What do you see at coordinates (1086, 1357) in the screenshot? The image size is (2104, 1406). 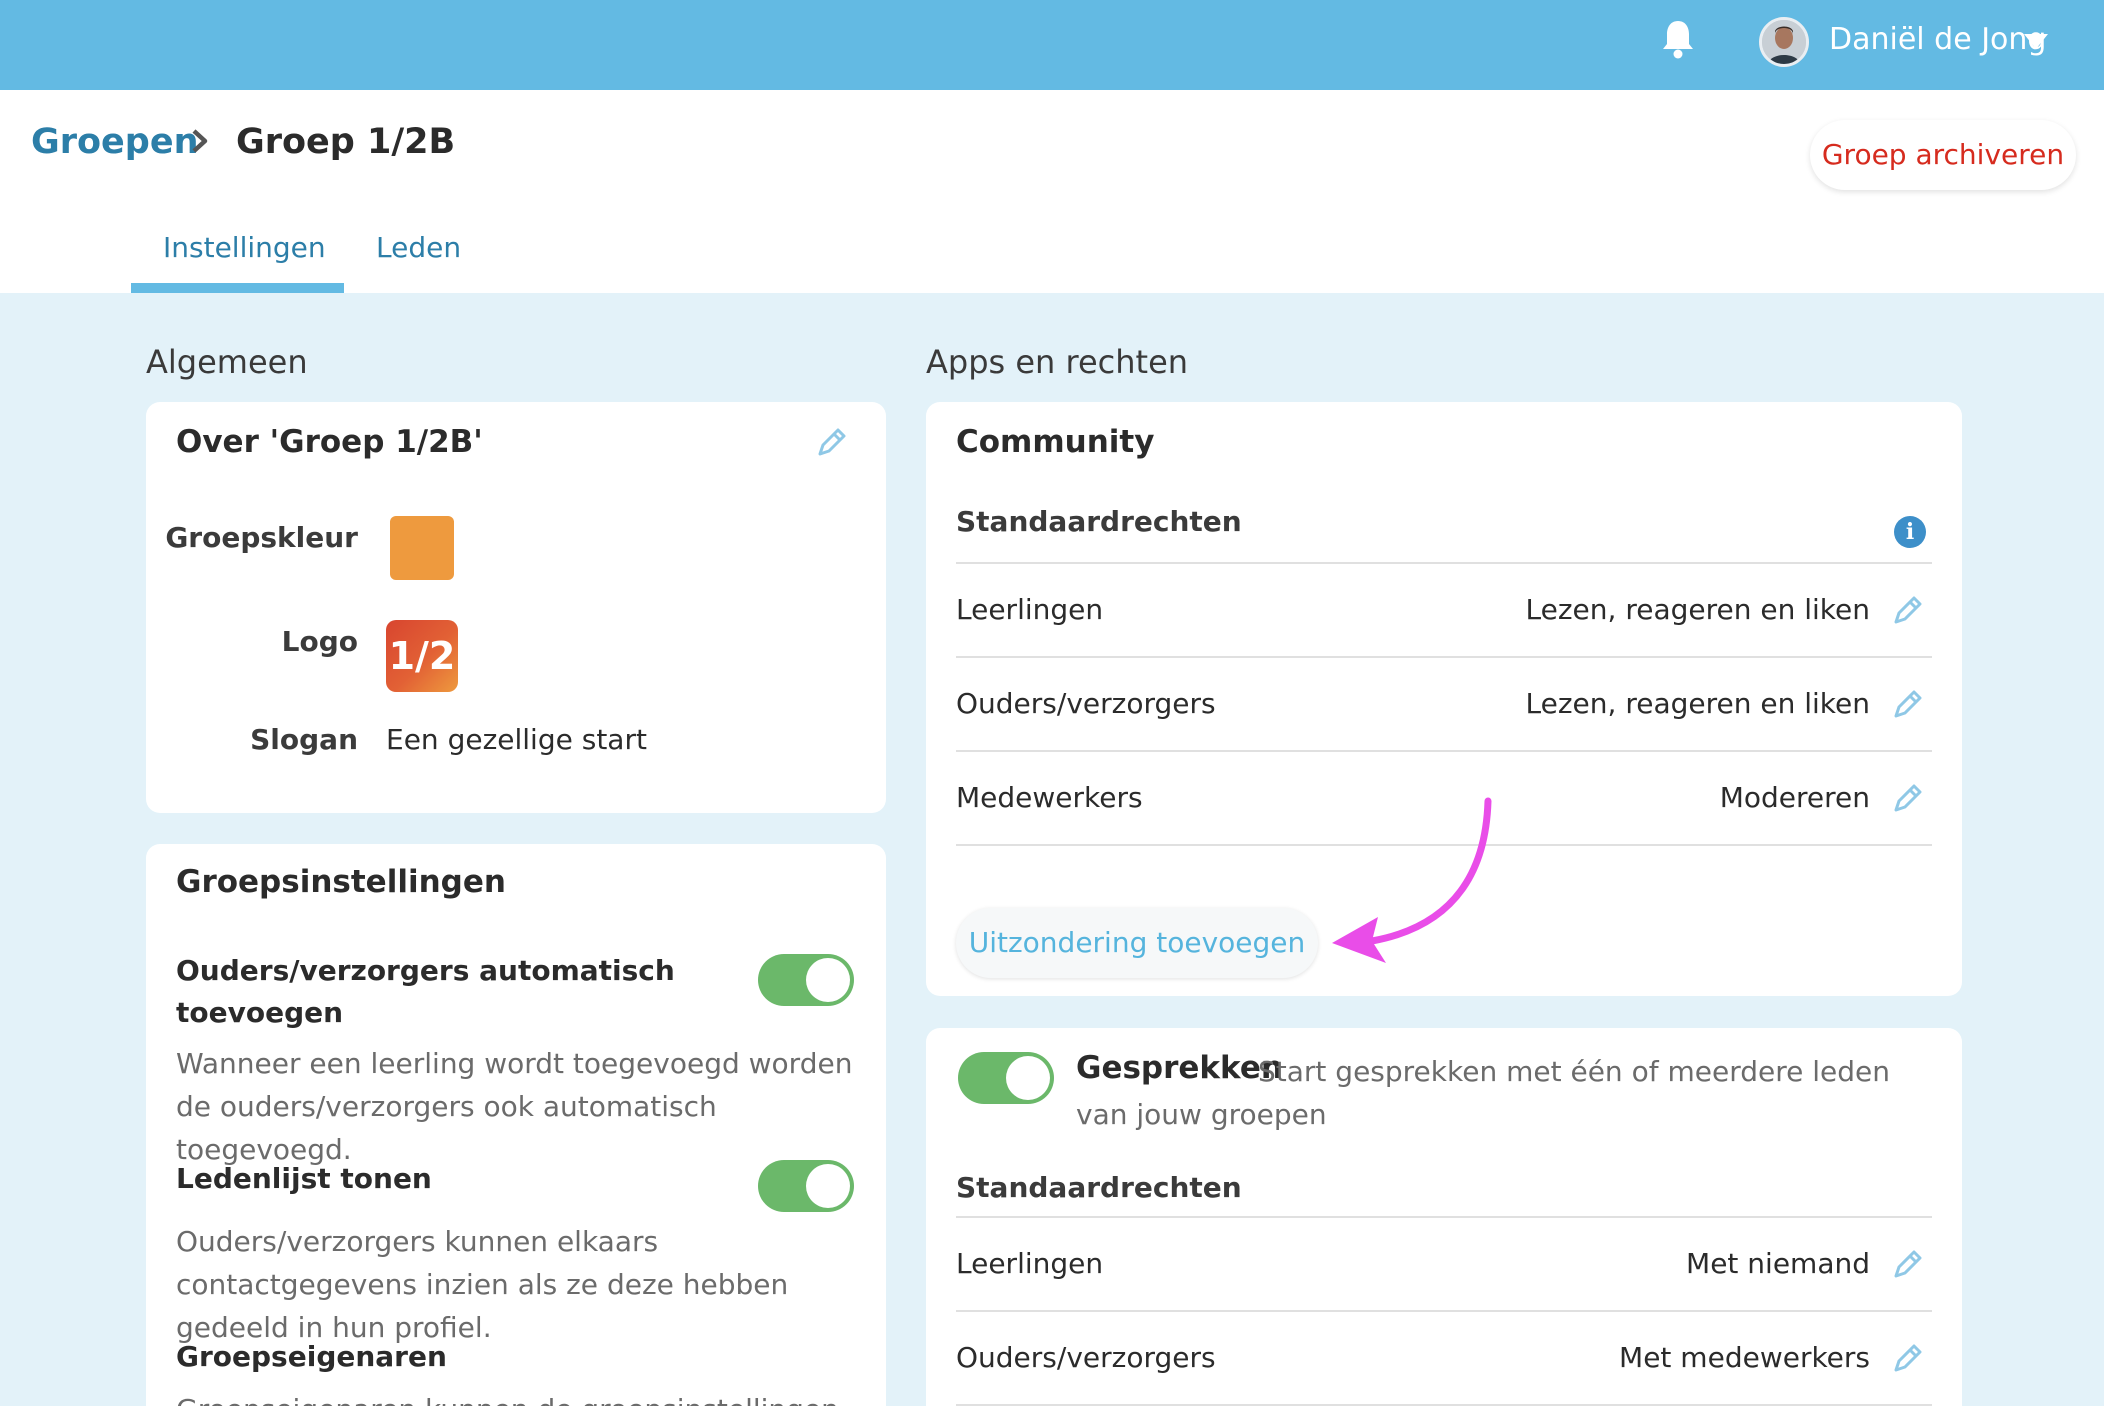 I see `gesprekken-row-label-ouders: Ouders/verzorgers` at bounding box center [1086, 1357].